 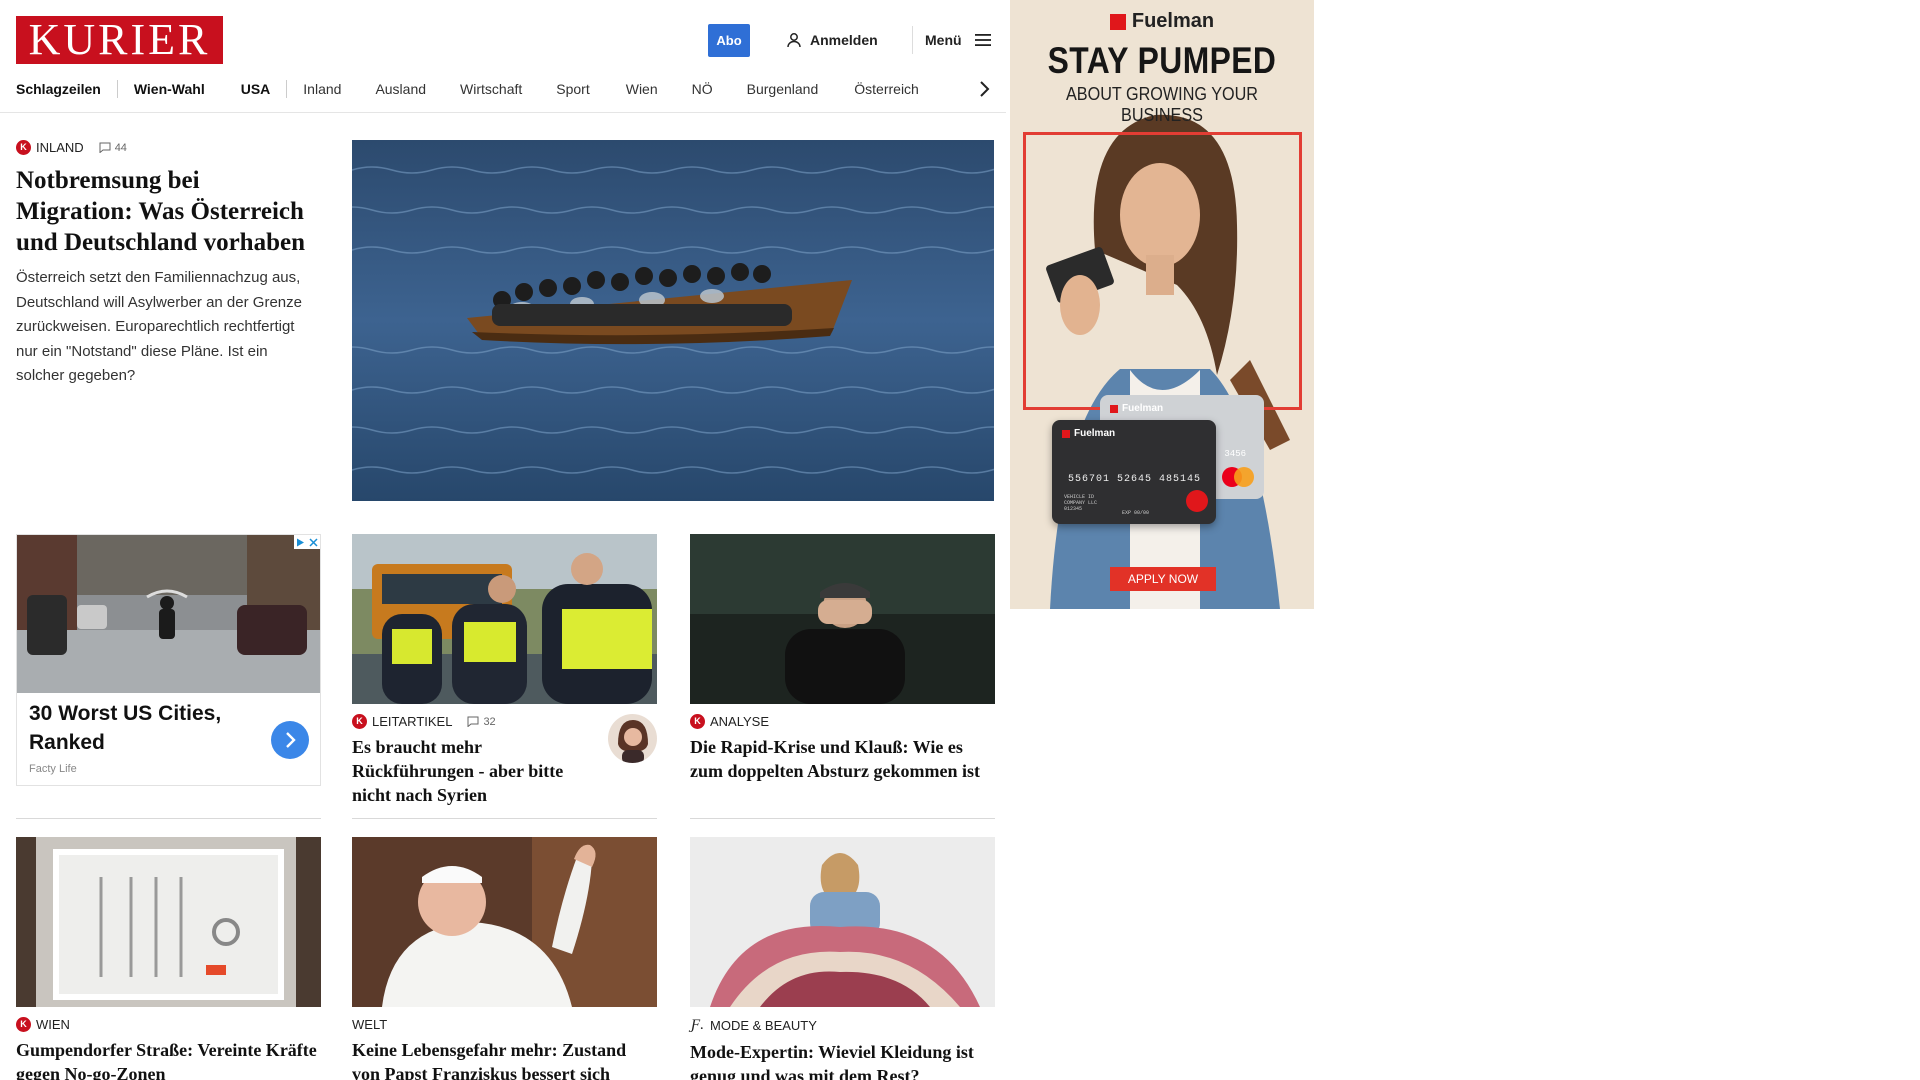 I want to click on nav-item-oesterreich: Österreich, so click(x=886, y=89).